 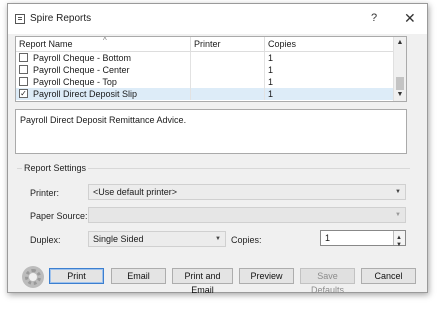 I want to click on checkbox-checked-icon: ✓, so click(x=23, y=93).